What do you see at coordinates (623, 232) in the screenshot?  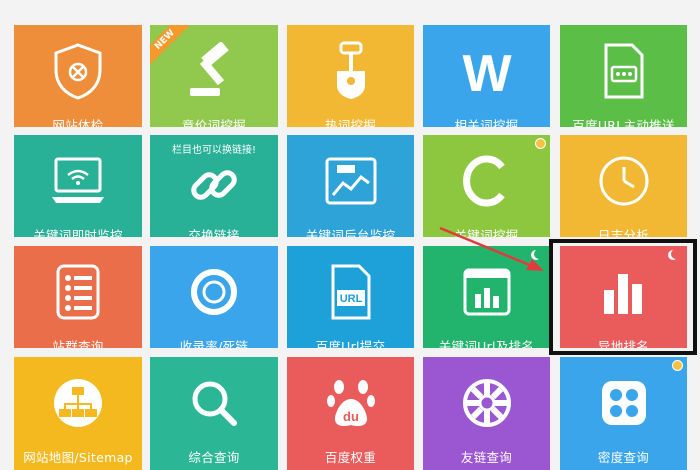 I see `tile-label: 日志分析` at bounding box center [623, 232].